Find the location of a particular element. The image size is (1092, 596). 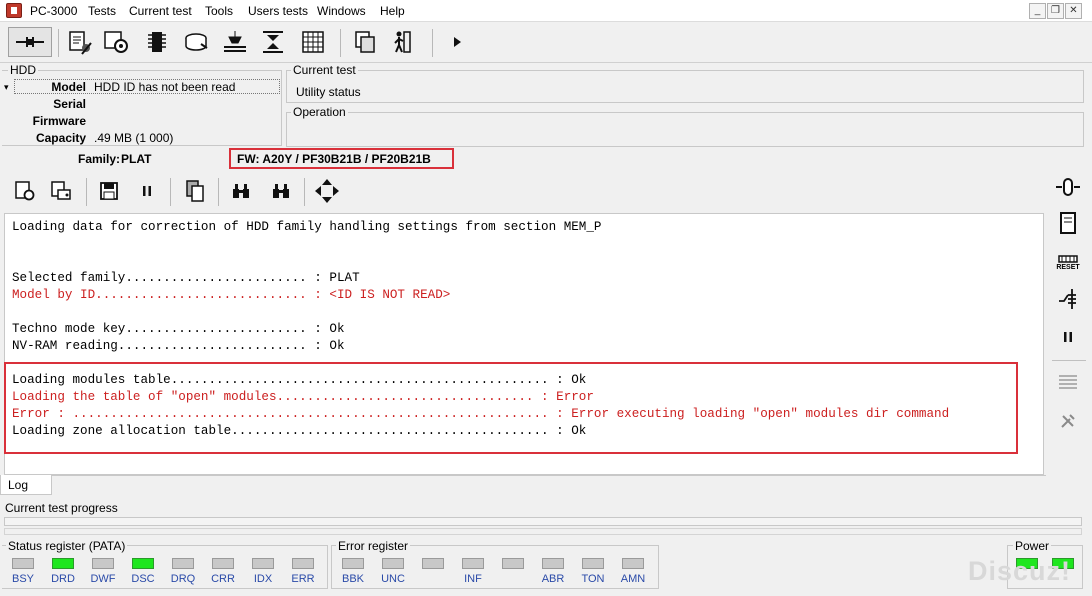

connect-icon is located at coordinates (30, 42).